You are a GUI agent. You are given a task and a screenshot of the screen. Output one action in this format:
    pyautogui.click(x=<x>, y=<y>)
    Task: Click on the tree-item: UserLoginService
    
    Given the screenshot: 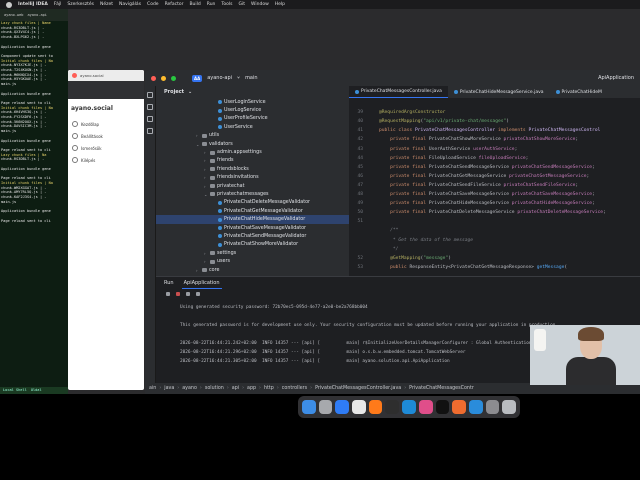 What is the action you would take?
    pyautogui.click(x=252, y=102)
    